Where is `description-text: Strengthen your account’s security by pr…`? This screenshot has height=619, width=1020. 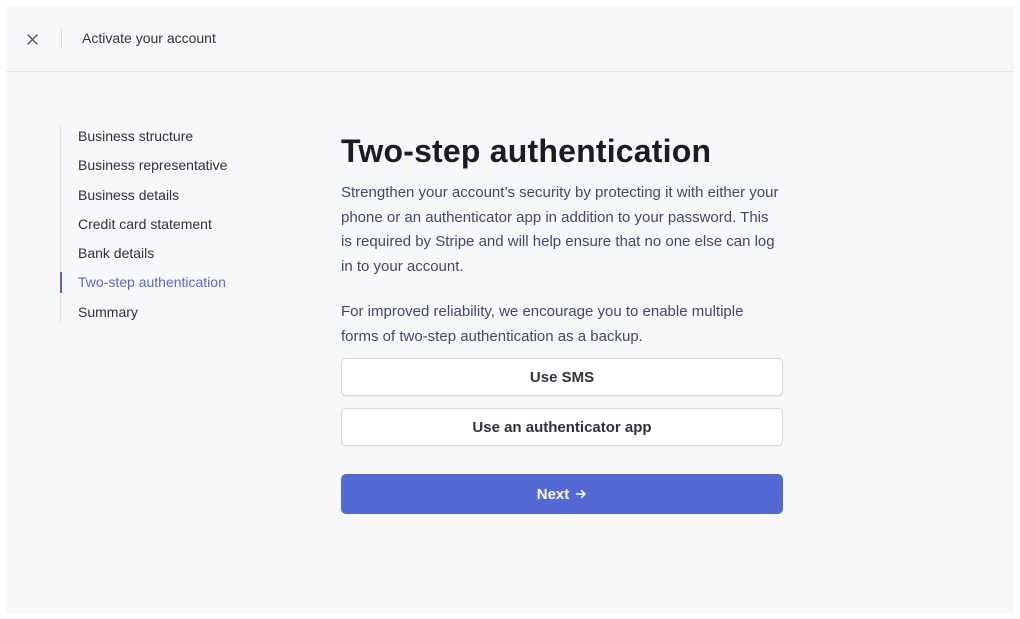 description-text: Strengthen your account’s security by pr… is located at coordinates (560, 229).